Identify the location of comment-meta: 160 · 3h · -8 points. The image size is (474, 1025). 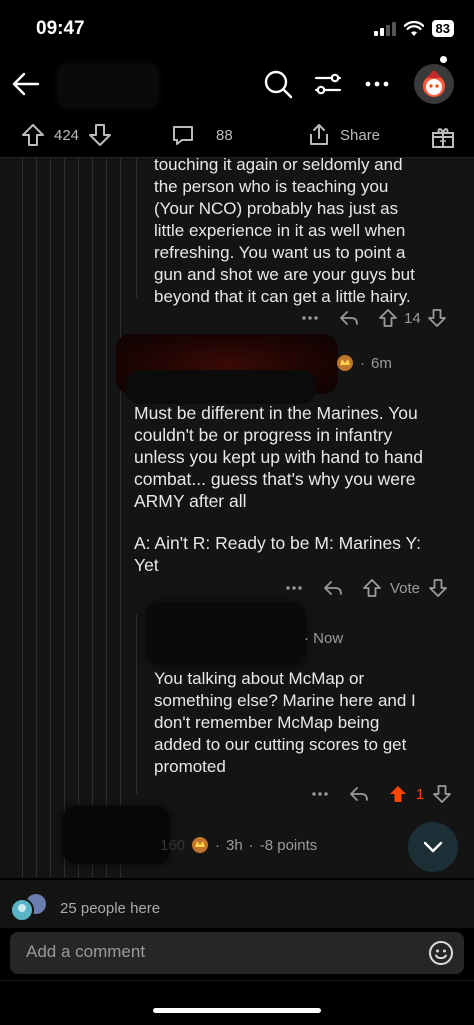
(238, 845).